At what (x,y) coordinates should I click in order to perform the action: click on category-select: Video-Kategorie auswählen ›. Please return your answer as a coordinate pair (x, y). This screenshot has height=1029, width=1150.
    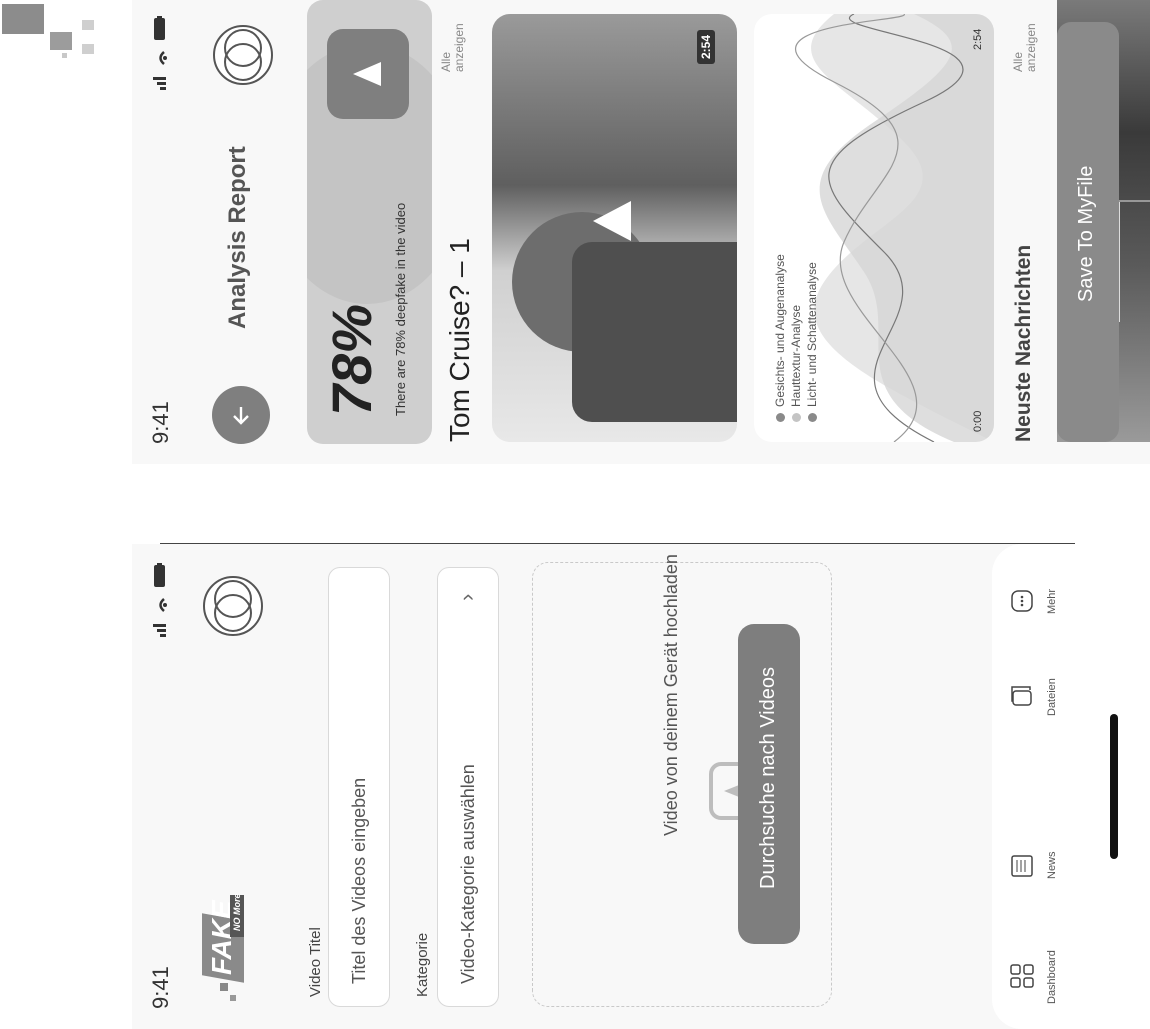
    Looking at the image, I should click on (468, 787).